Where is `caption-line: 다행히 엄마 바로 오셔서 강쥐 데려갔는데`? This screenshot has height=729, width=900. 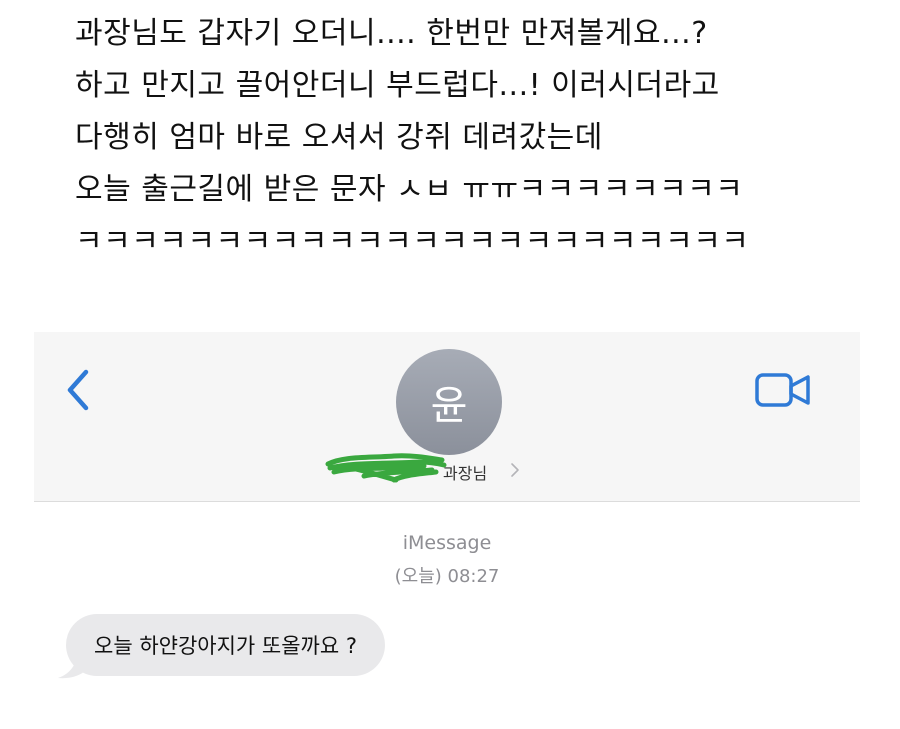 caption-line: 다행히 엄마 바로 오셔서 강쥐 데려갔는데 is located at coordinates (339, 137).